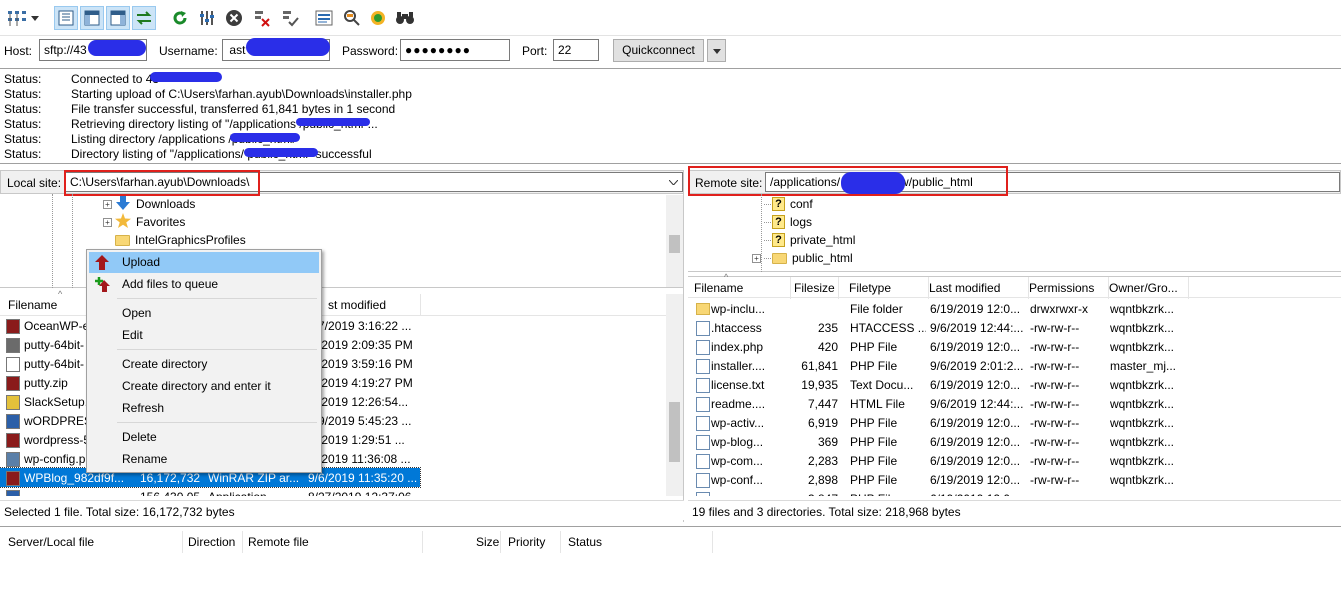 This screenshot has width=1341, height=615. I want to click on quickconnect-history-button, so click(716, 50).